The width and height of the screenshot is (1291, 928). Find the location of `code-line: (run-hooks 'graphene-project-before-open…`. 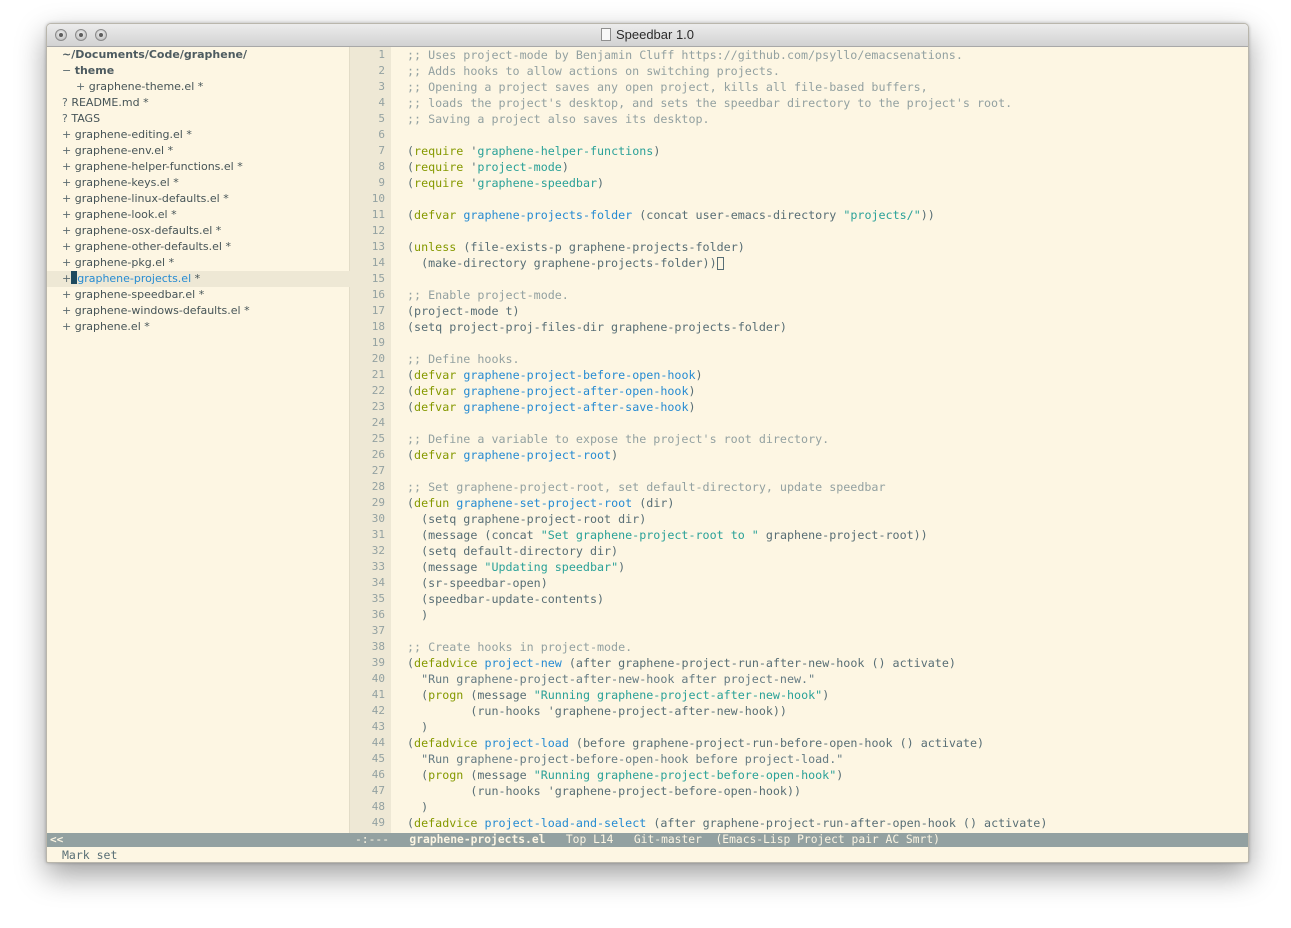

code-line: (run-hooks 'graphene-project-before-open… is located at coordinates (604, 791).